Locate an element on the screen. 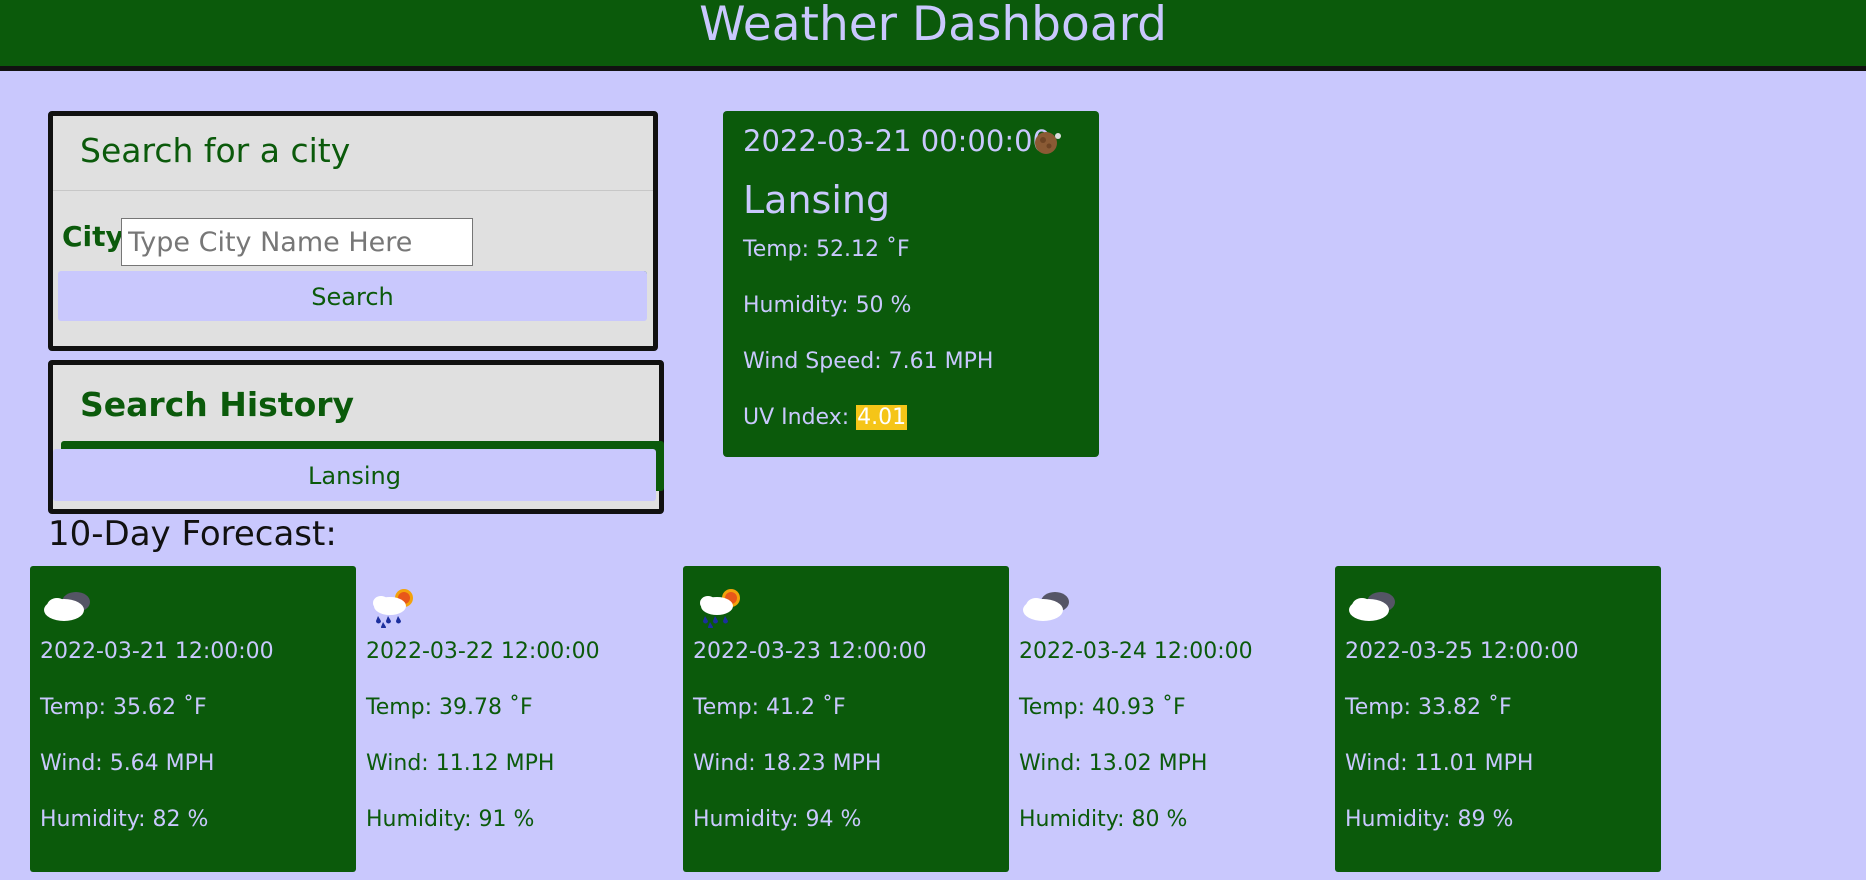  current-humidity-label: Humidity: is located at coordinates (799, 305).